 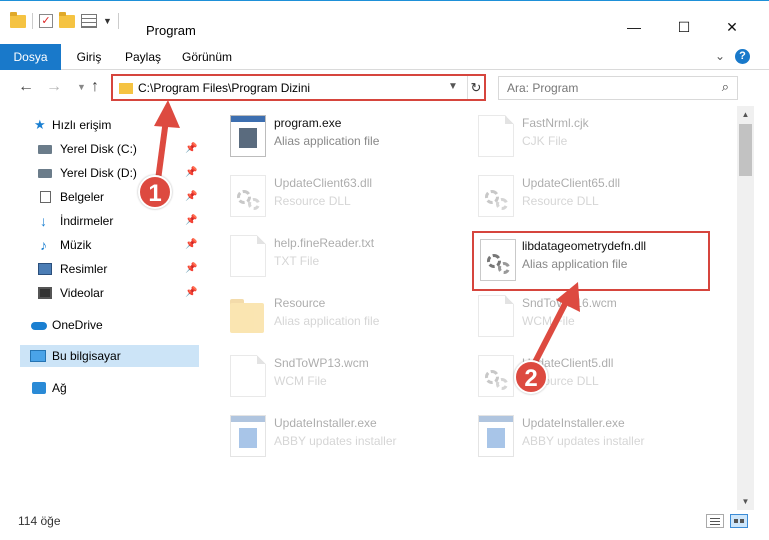 I want to click on address-bar: C:\Program Files\Program Dizini ▼ ↻, so click(x=298, y=87).